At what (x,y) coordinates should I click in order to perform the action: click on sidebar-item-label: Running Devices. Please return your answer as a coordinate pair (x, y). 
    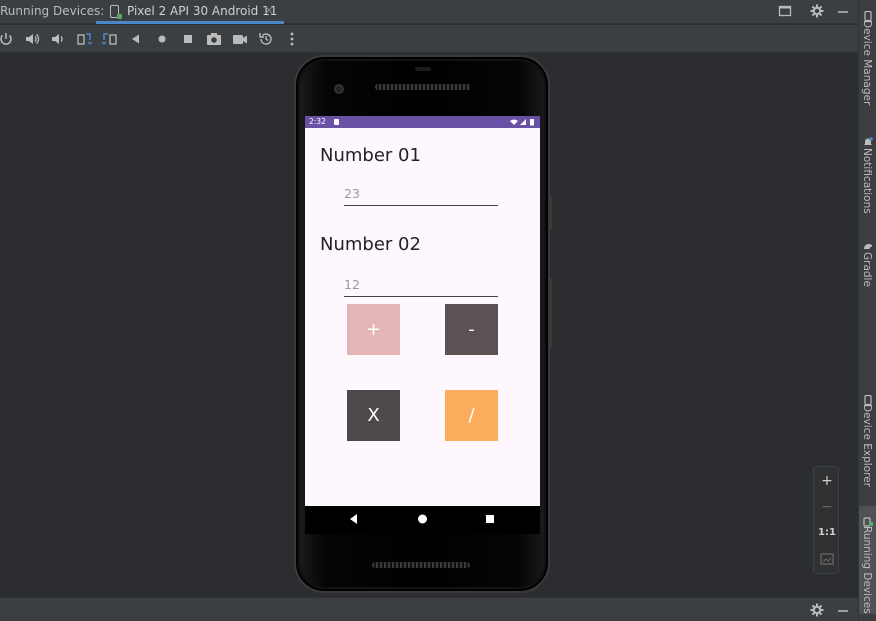
    Looking at the image, I should click on (867, 570).